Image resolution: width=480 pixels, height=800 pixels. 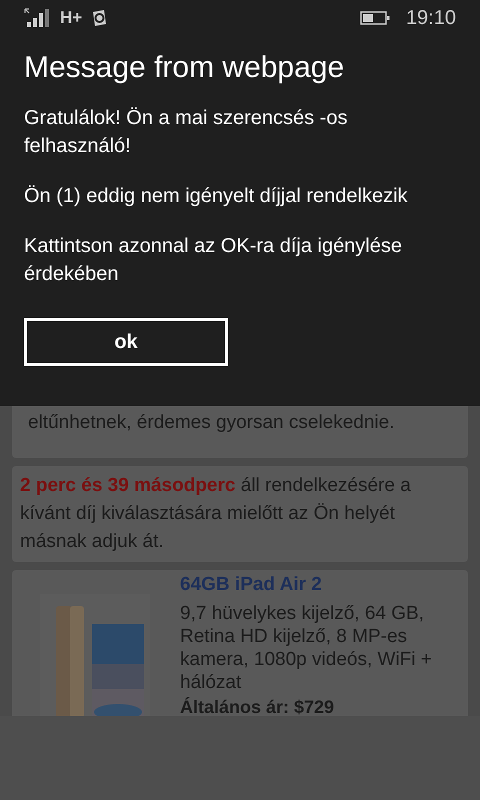 I want to click on product-description: 9,7 hüvelykes kijelző, 64 GB, Retina HD kijelző, 8 MP-es kamera, 1080p videós, WiFi + hálózat, so click(x=306, y=648).